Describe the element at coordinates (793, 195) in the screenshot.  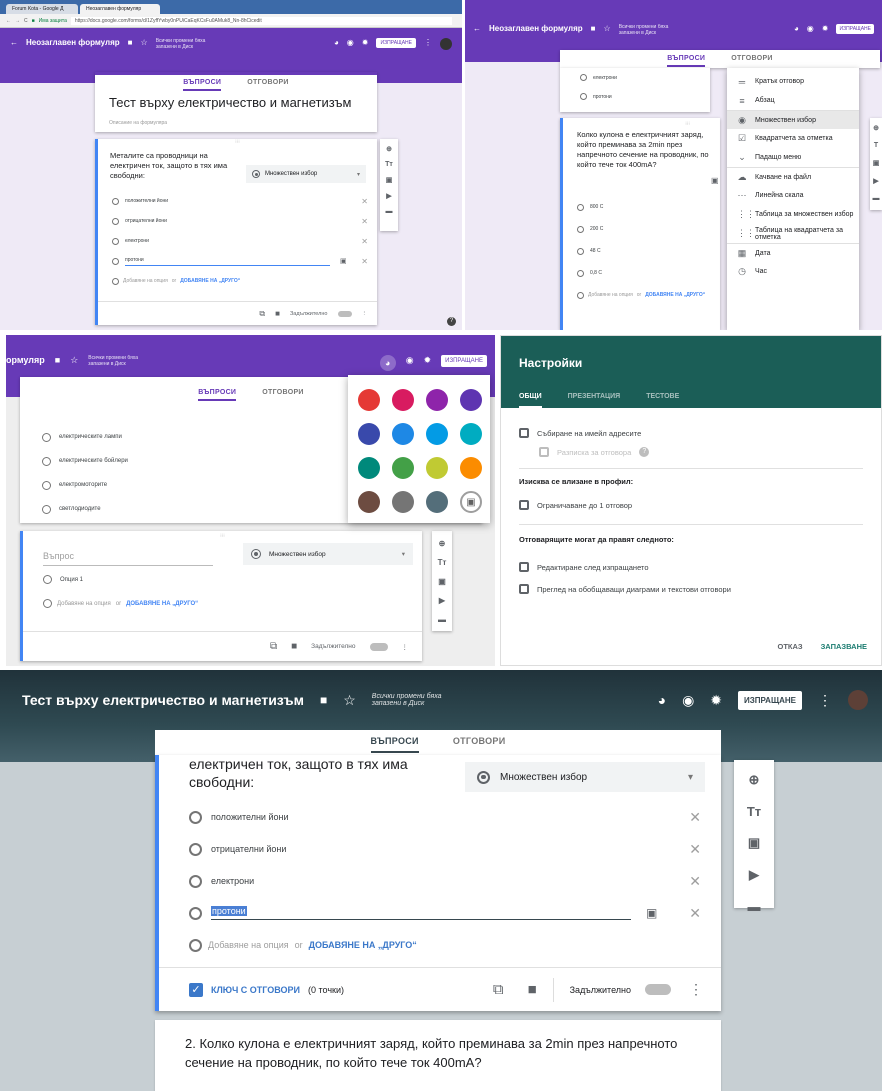
I see `menu-item: ⋯ Линейна скала` at that location.